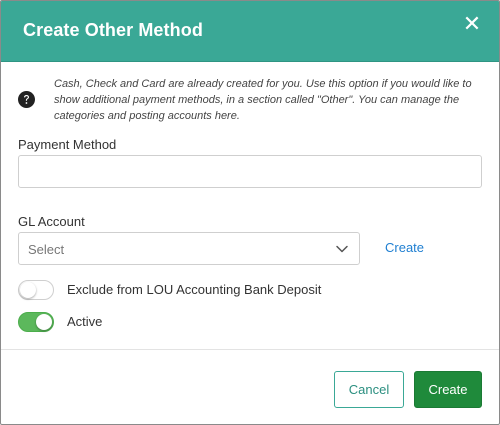  Describe the element at coordinates (250, 31) in the screenshot. I see `dialog-header: Create Other Method ✕` at that location.